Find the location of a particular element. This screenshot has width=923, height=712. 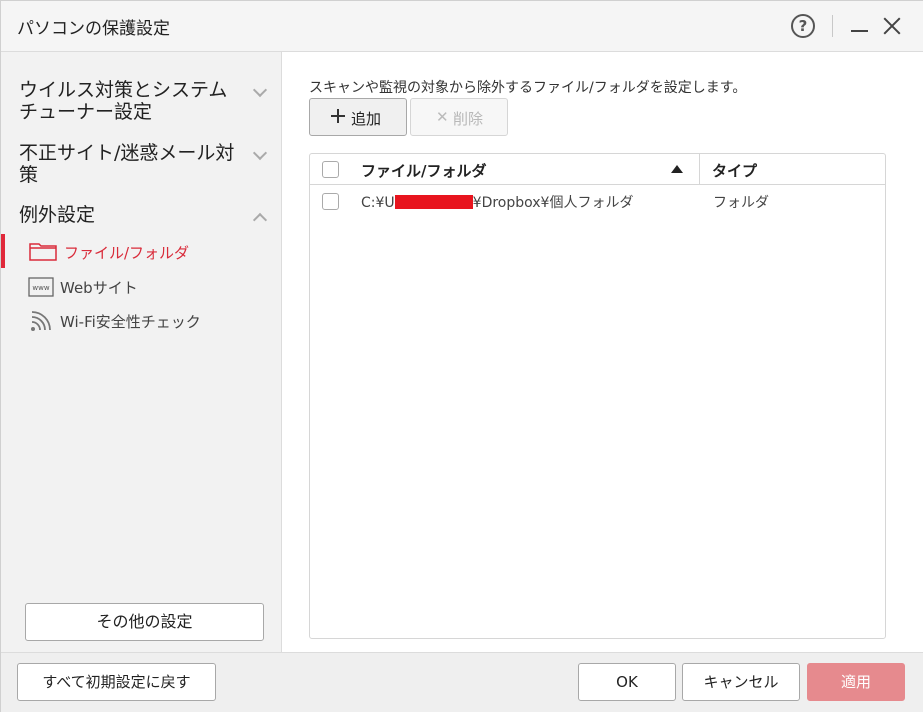

delete-button: ✕ 削除 is located at coordinates (459, 117).